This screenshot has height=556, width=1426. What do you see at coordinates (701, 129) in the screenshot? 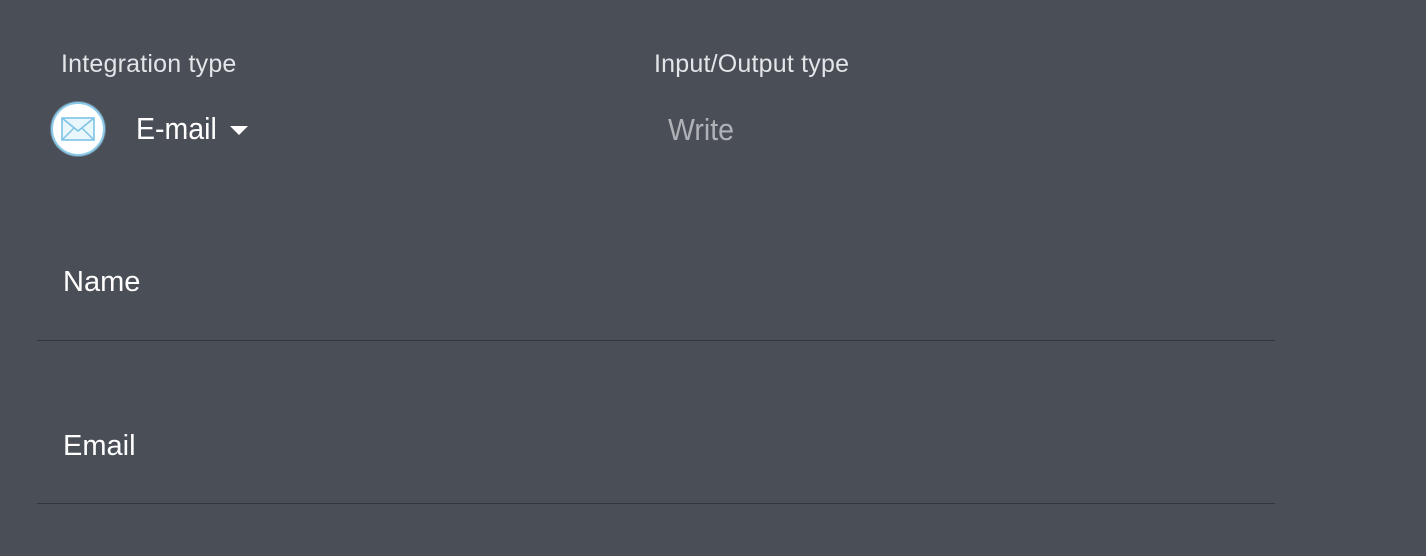
I see `io-type-value: Write` at bounding box center [701, 129].